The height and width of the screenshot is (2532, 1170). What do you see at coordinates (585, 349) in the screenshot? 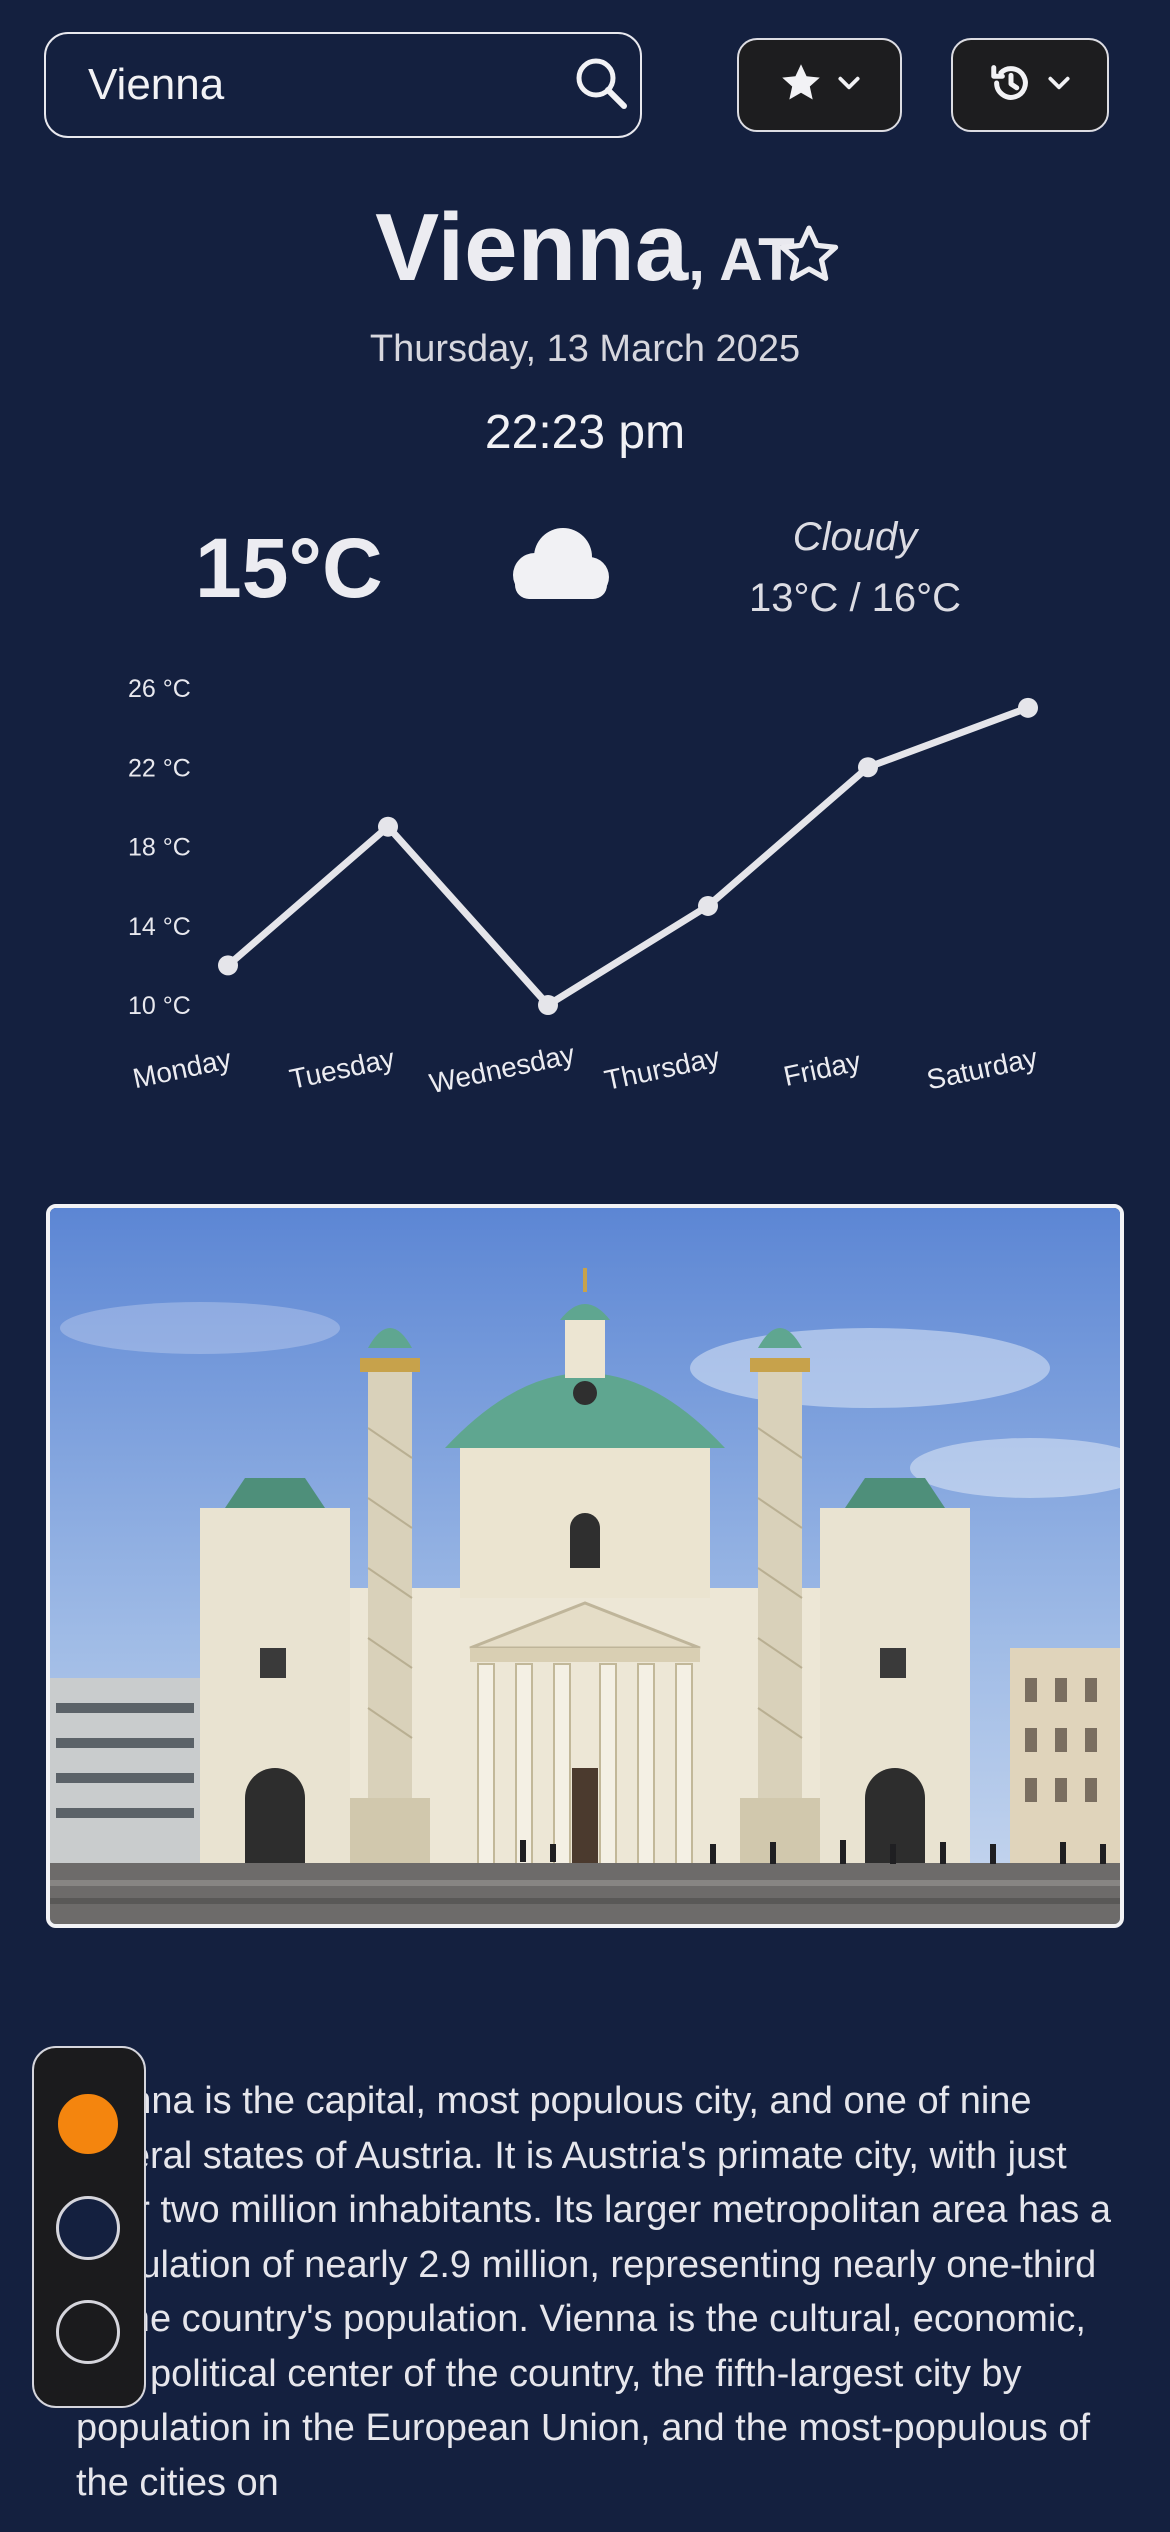
I see `date-text: Thursday, 13 March 2025` at bounding box center [585, 349].